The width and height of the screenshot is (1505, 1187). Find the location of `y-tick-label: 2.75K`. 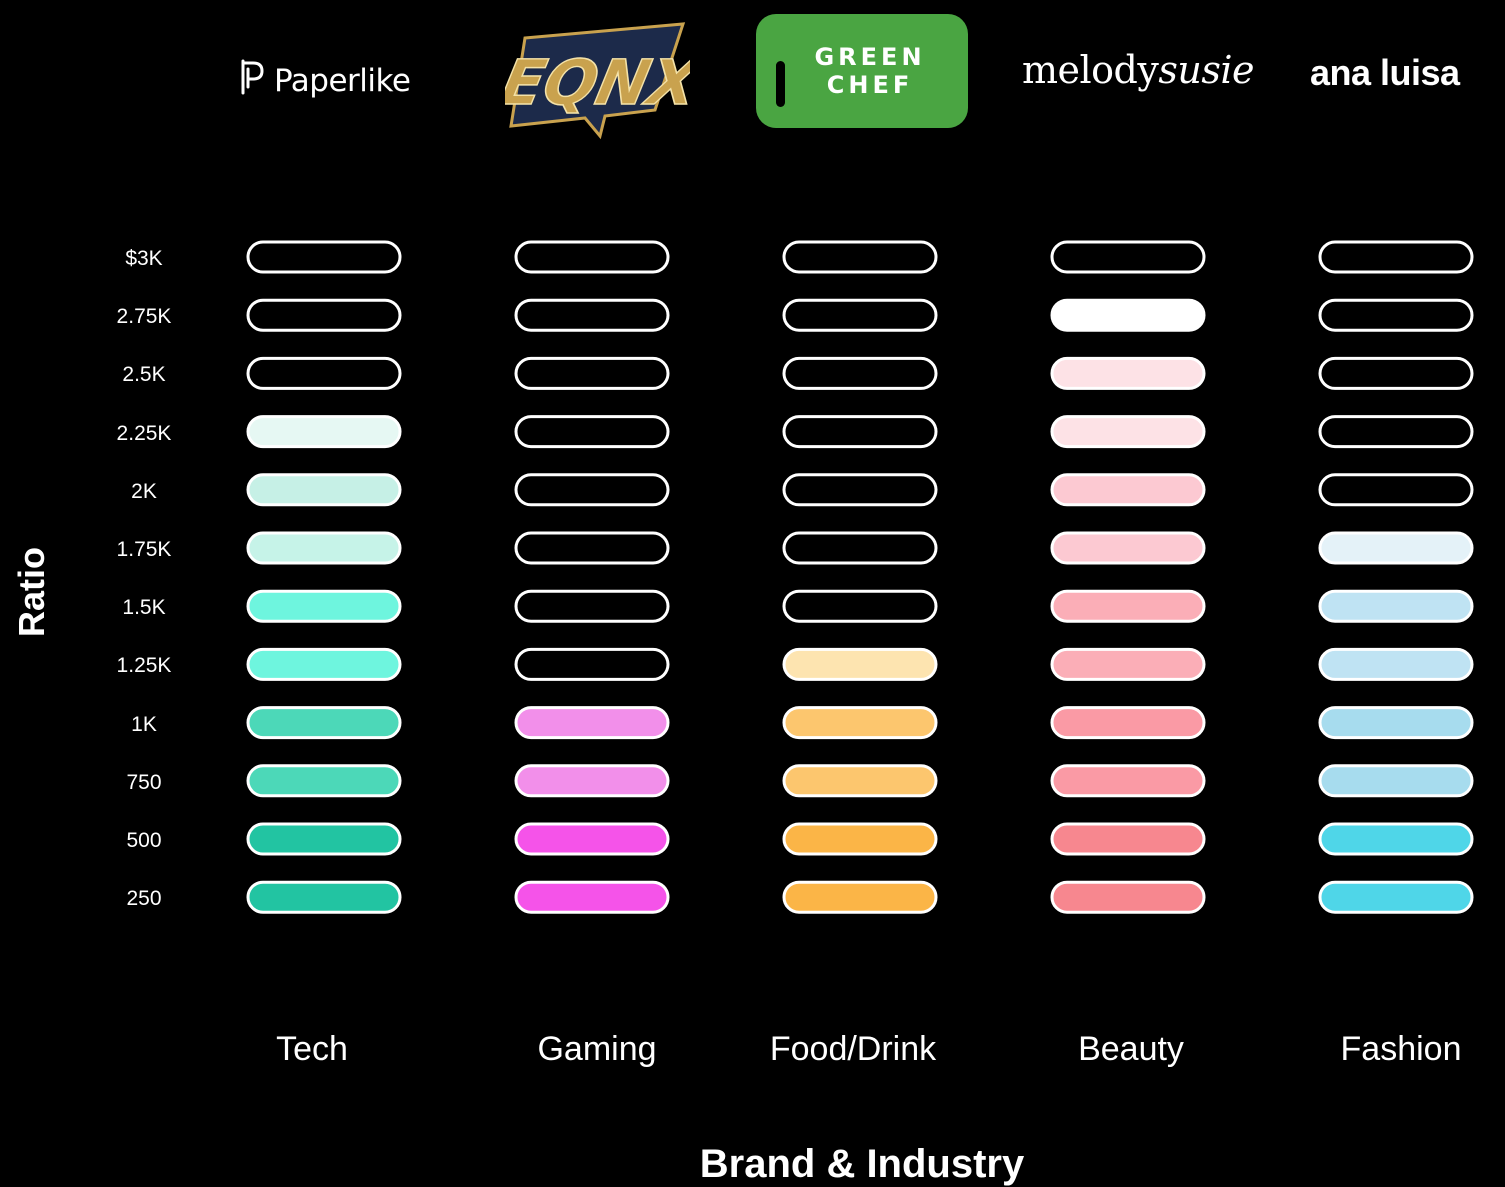

y-tick-label: 2.75K is located at coordinates (144, 317).